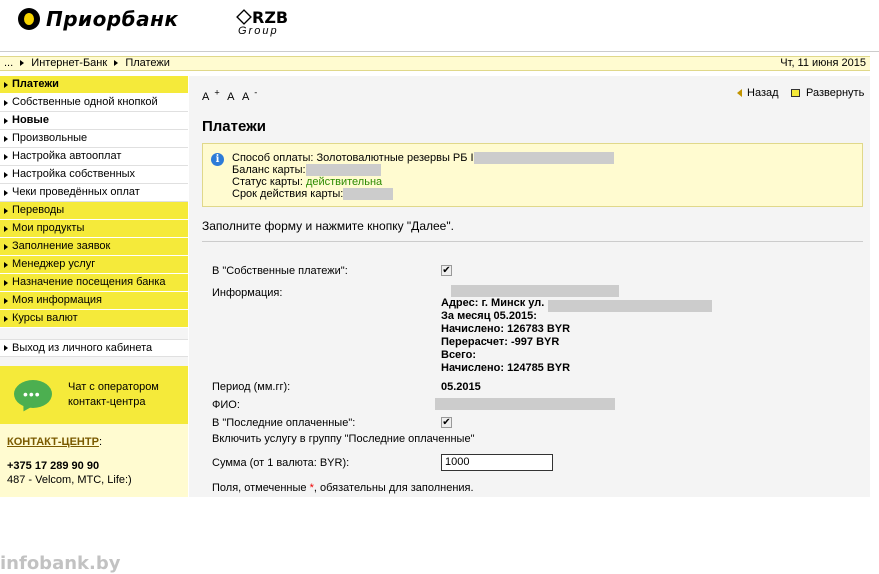 This screenshot has width=879, height=574. Describe the element at coordinates (497, 462) in the screenshot. I see `sum-input: 1000` at that location.